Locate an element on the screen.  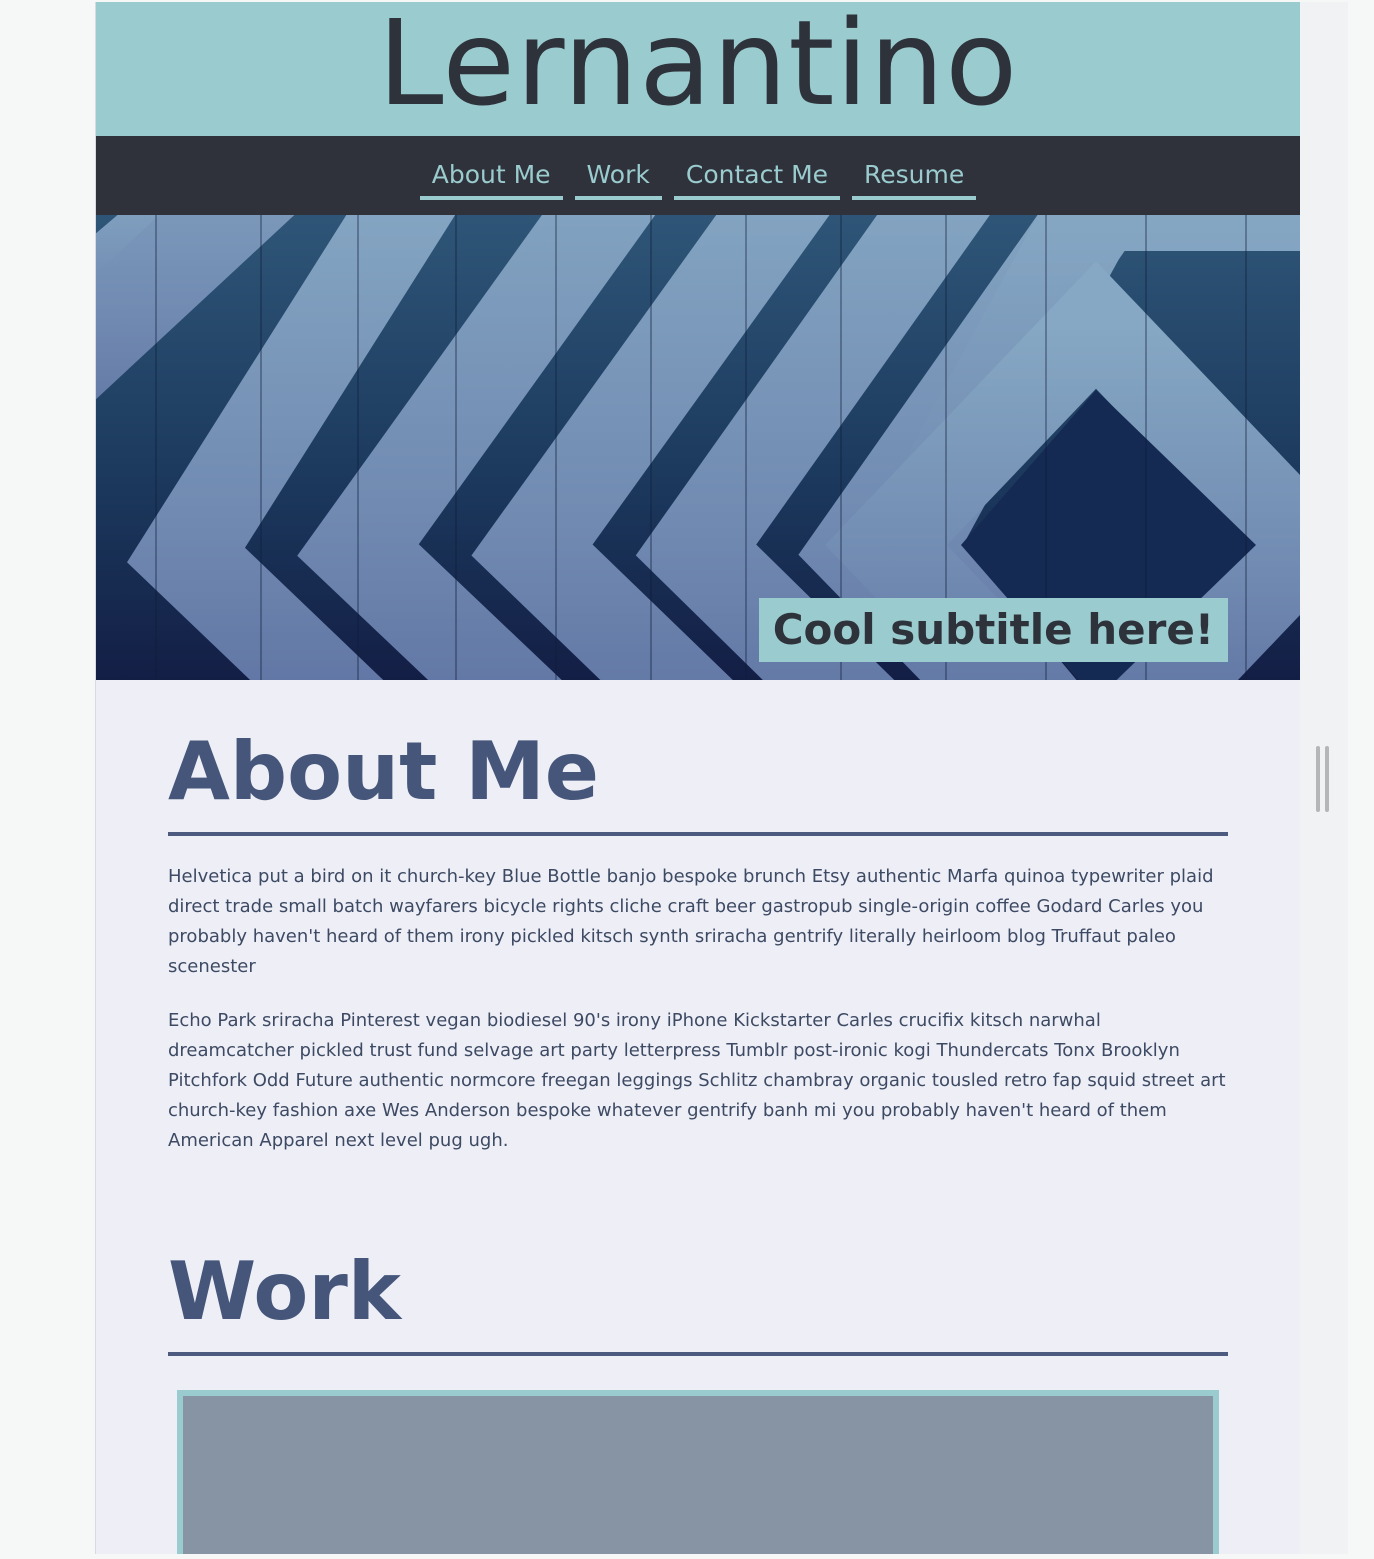
site-title: Lernantino is located at coordinates (698, 67).